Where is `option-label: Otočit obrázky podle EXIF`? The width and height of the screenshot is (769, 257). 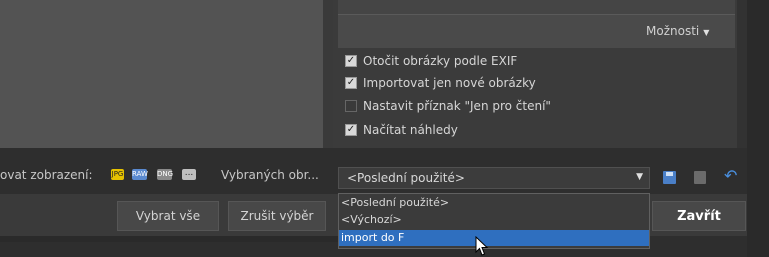
option-label: Otočit obrázky podle EXIF is located at coordinates (440, 61).